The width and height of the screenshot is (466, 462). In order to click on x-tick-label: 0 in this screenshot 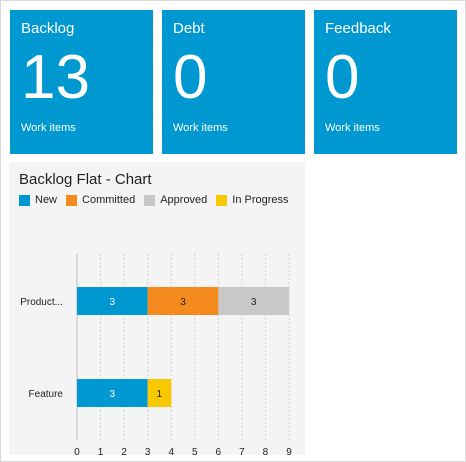, I will do `click(77, 451)`.